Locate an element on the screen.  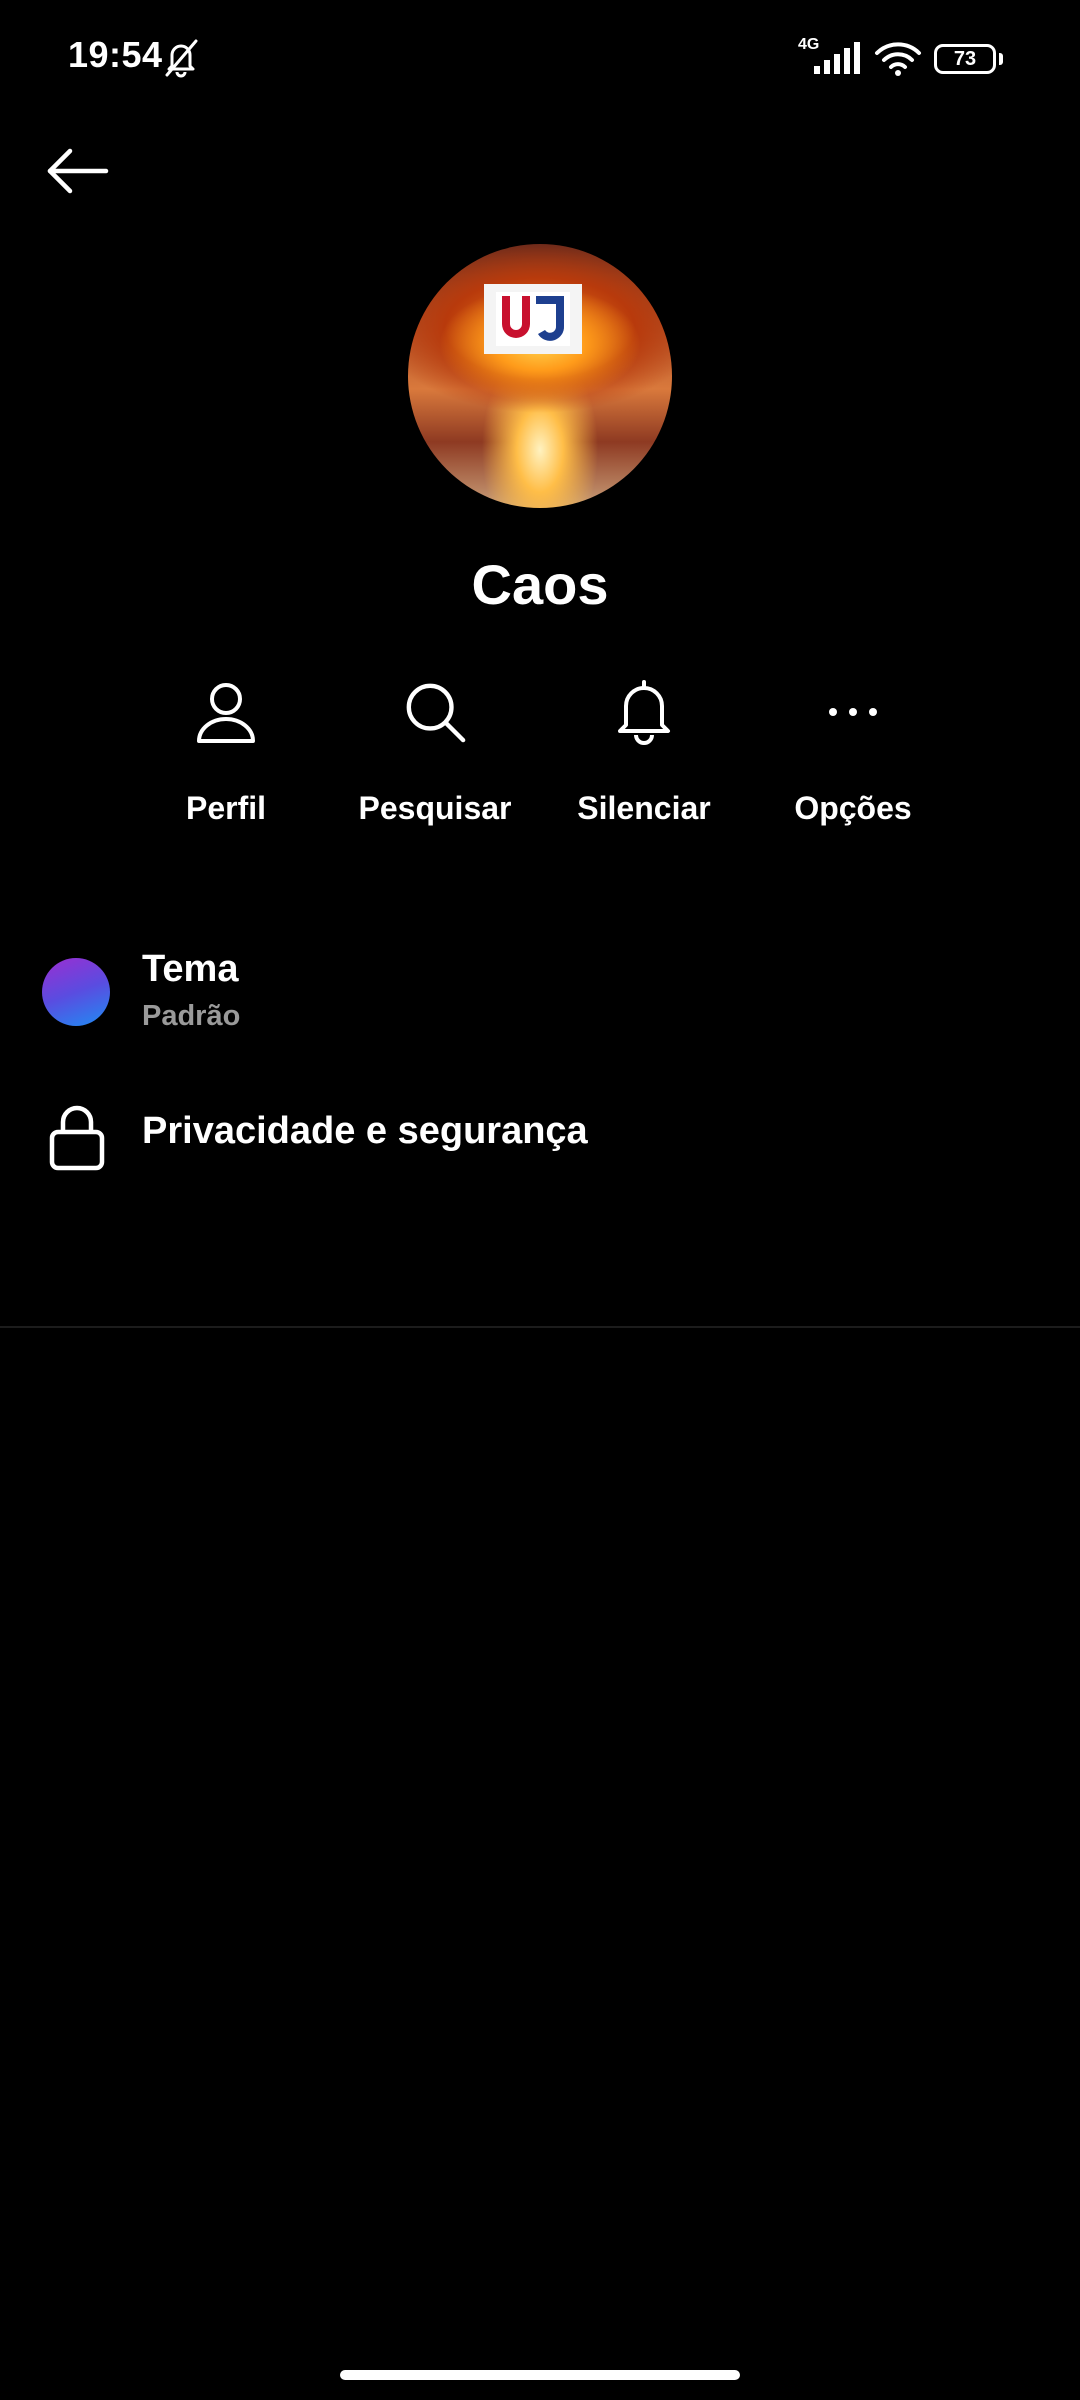
mute-button: Silenciar is located at coordinates (644, 761).